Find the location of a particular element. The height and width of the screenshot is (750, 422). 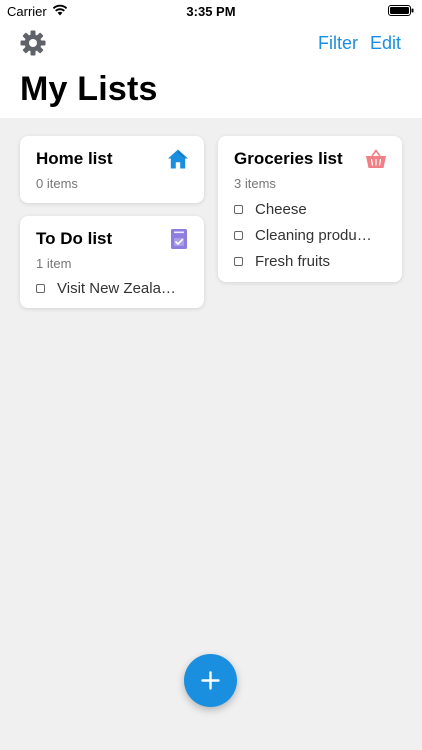

battery-icon is located at coordinates (401, 10).